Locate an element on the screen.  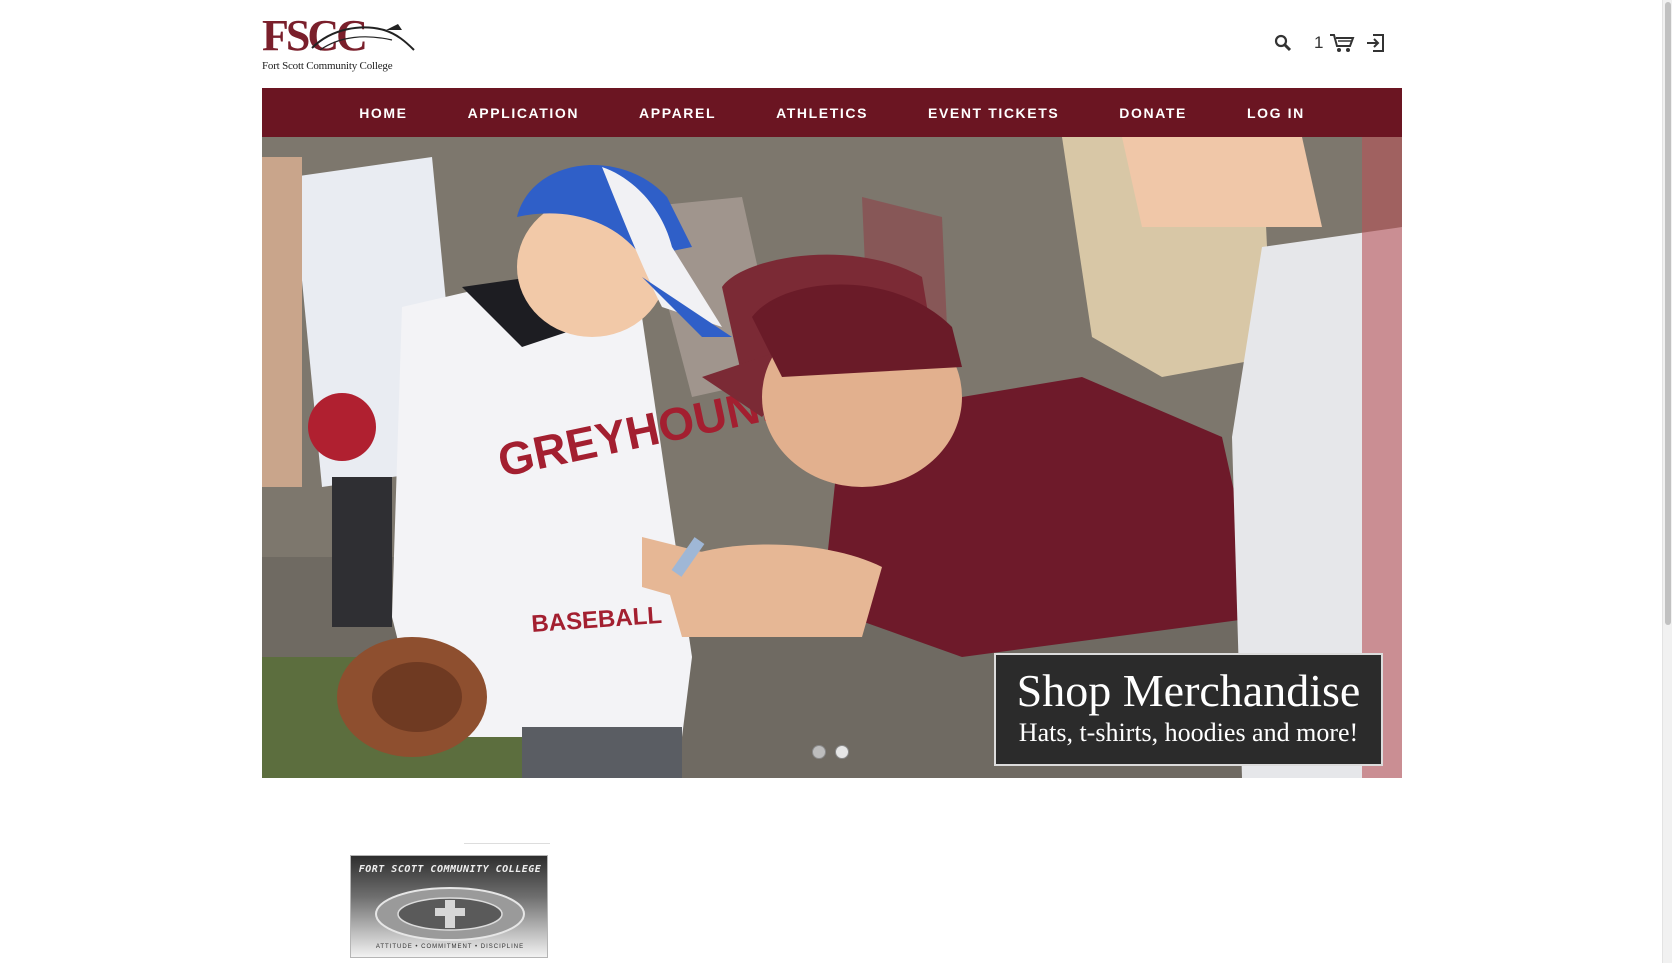
search-icon is located at coordinates (1283, 43).